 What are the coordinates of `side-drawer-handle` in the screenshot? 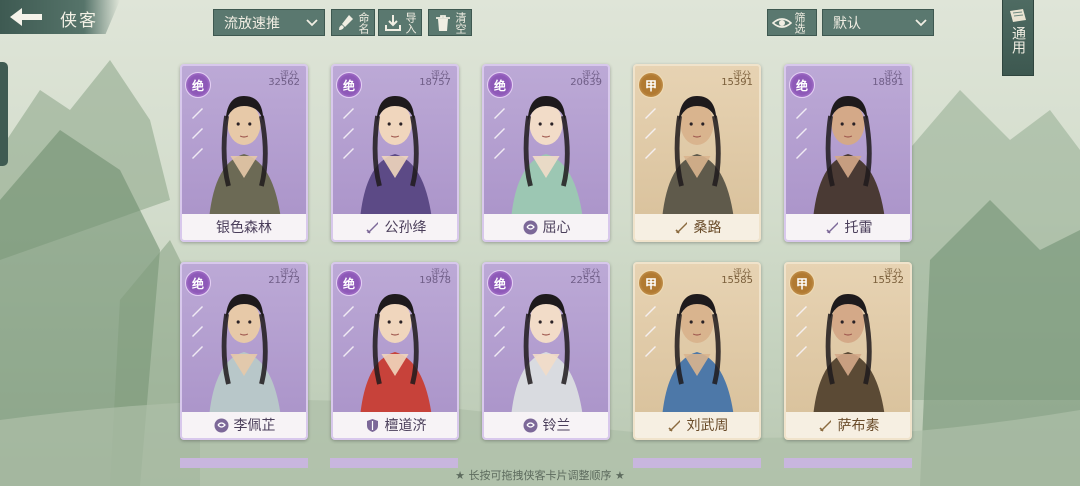 It's located at (4, 114).